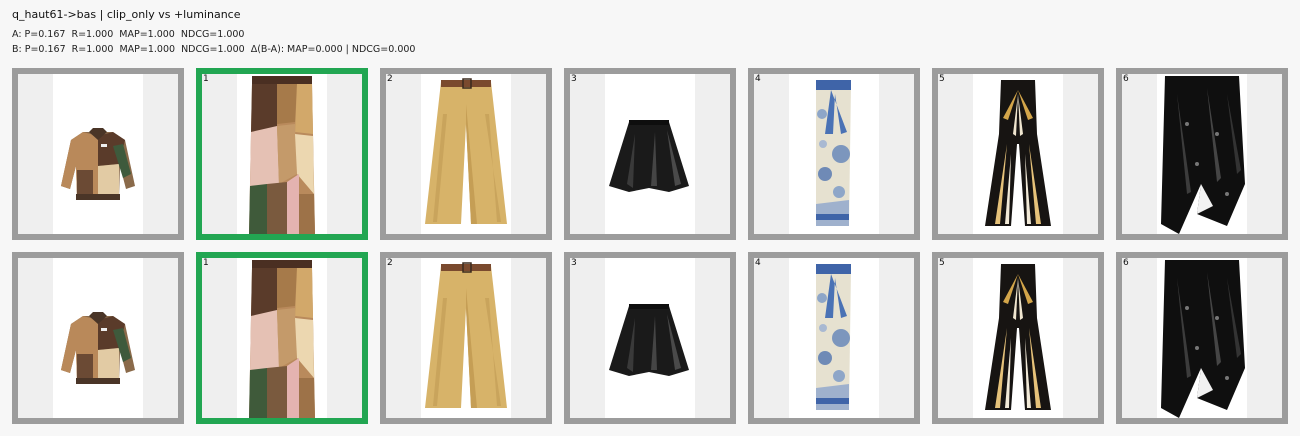 This screenshot has width=1300, height=436. What do you see at coordinates (128, 34) in the screenshot?
I see `metrics-a: A: P=0.167 R=1.000 MAP=1.000 NDCG=1.000` at bounding box center [128, 34].